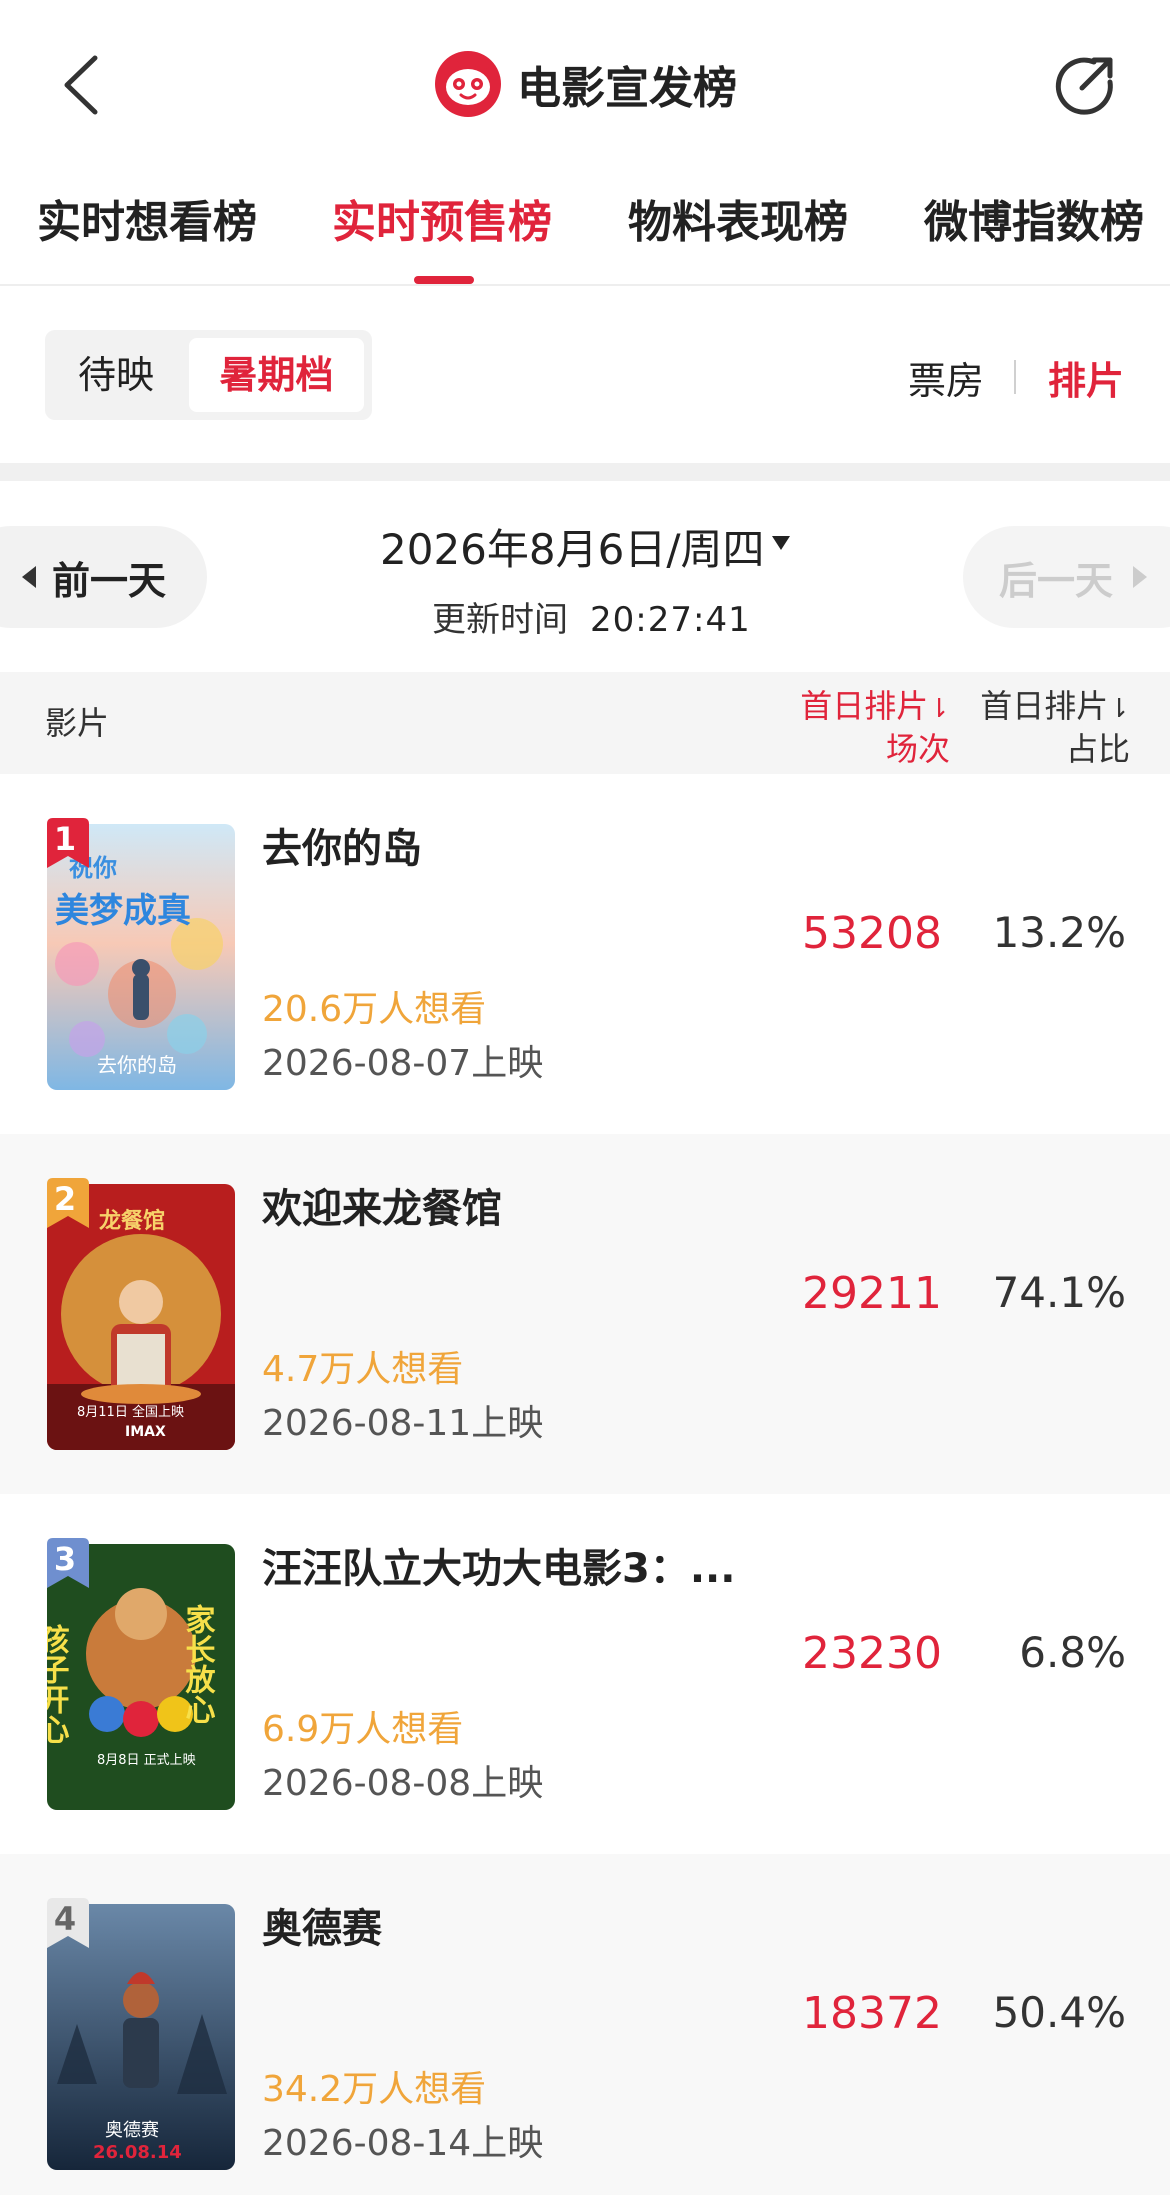 This screenshot has width=1170, height=2195. What do you see at coordinates (146, 1760) in the screenshot?
I see `poster-text: 8月8日 正式上映` at bounding box center [146, 1760].